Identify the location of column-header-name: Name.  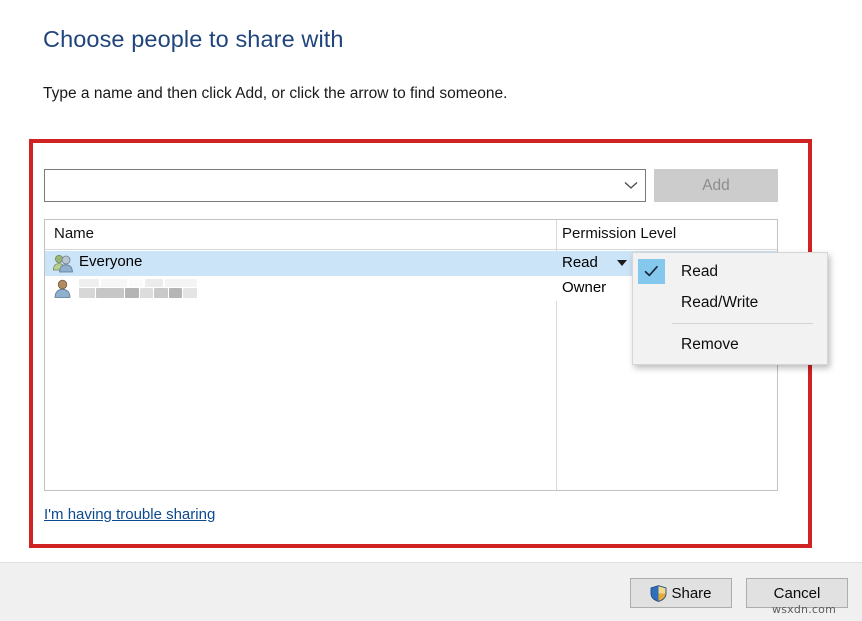
(74, 233).